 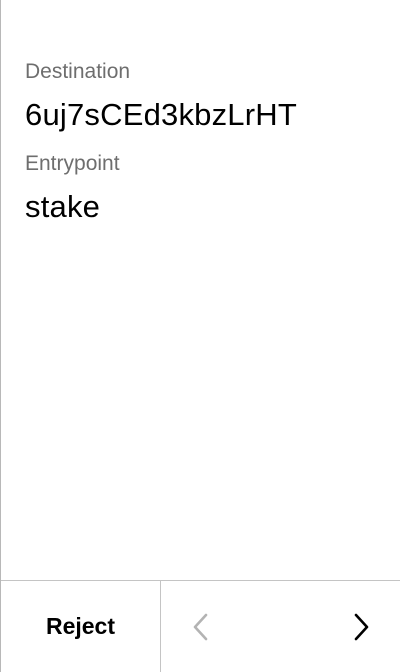 I want to click on next-page-button, so click(x=360, y=626).